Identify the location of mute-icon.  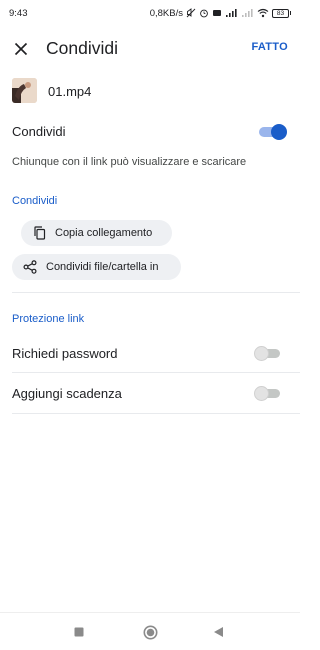
(191, 13).